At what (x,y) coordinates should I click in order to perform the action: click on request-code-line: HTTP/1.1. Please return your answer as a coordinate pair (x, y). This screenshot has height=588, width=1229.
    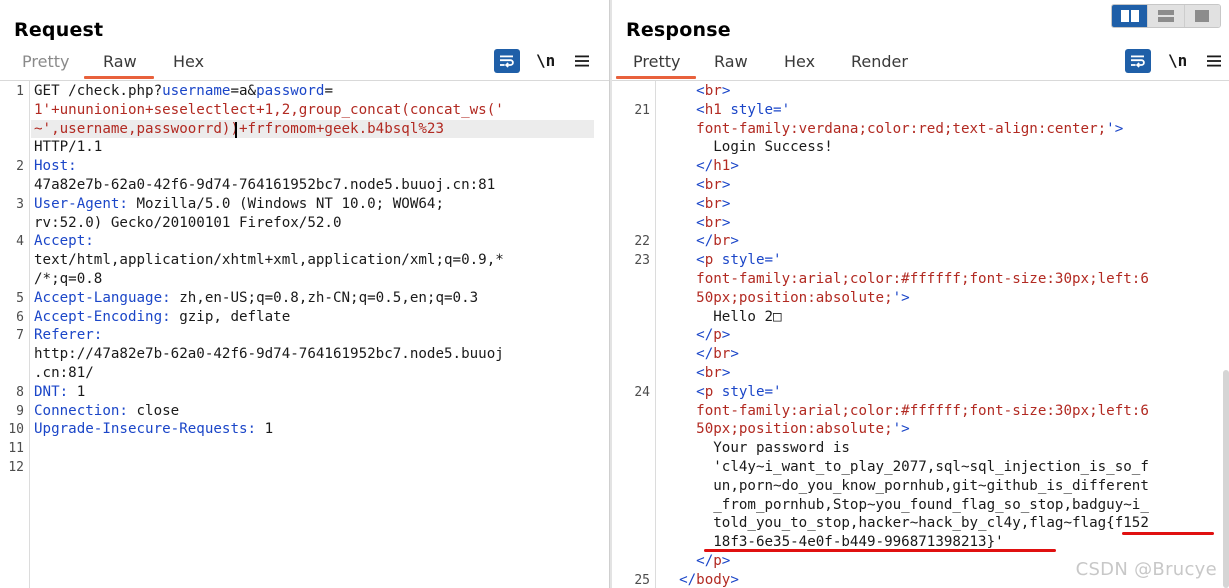
    Looking at the image, I should click on (68, 147).